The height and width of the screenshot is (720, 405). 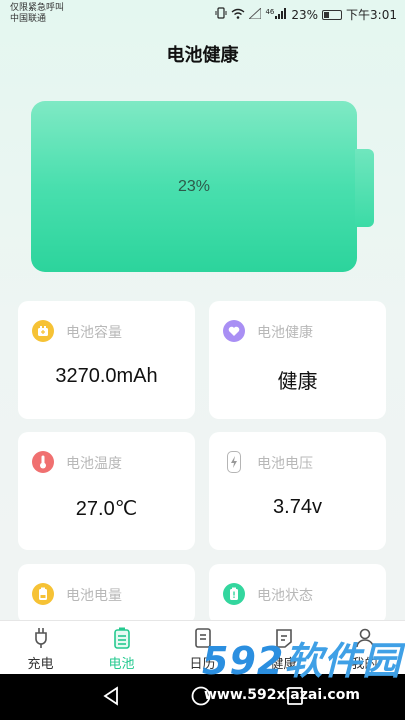 I want to click on site-watermark: 592软件园 www.592xiazai.com, so click(x=300, y=675).